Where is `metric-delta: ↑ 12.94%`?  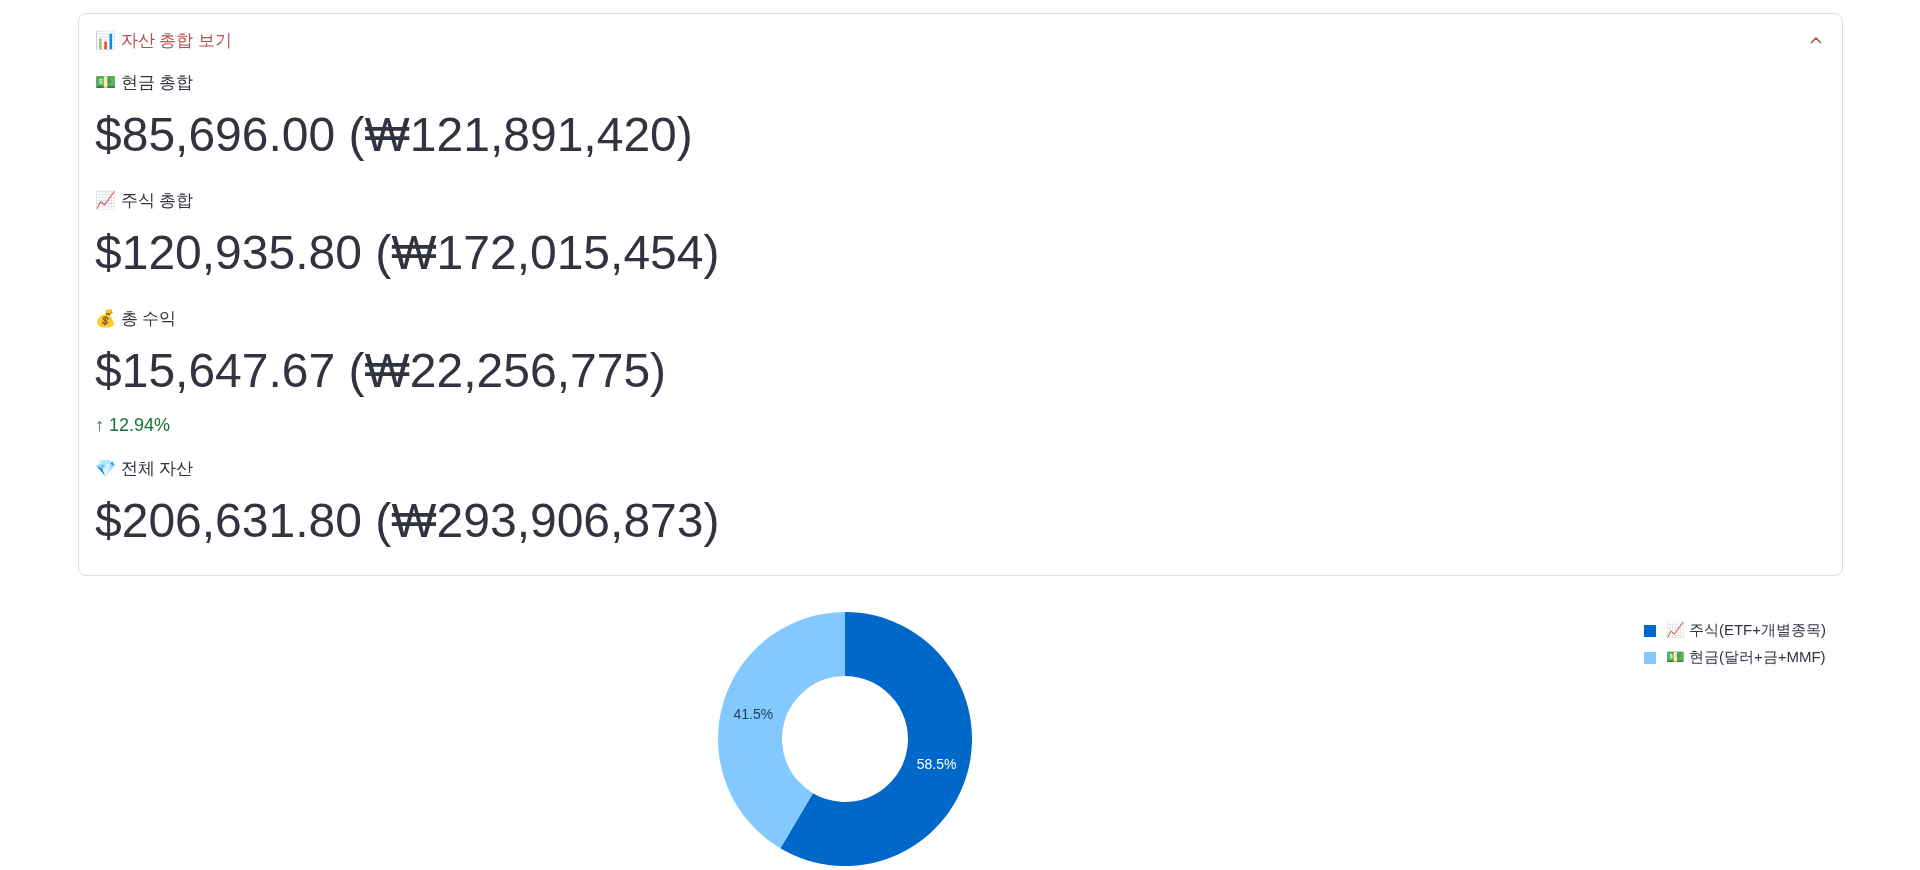 metric-delta: ↑ 12.94% is located at coordinates (133, 425).